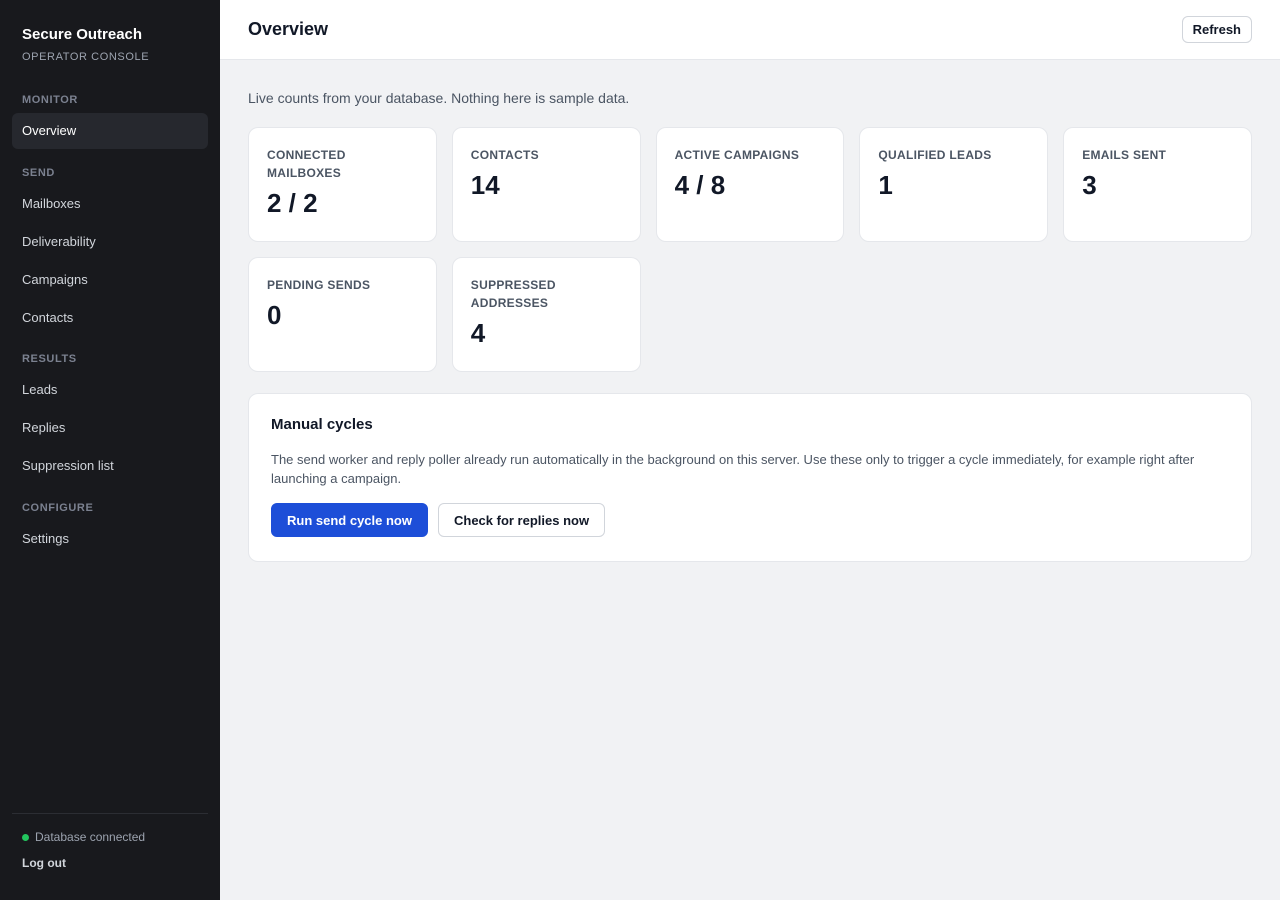  What do you see at coordinates (50, 100) in the screenshot?
I see `nav-section-monitor: MONITOR` at bounding box center [50, 100].